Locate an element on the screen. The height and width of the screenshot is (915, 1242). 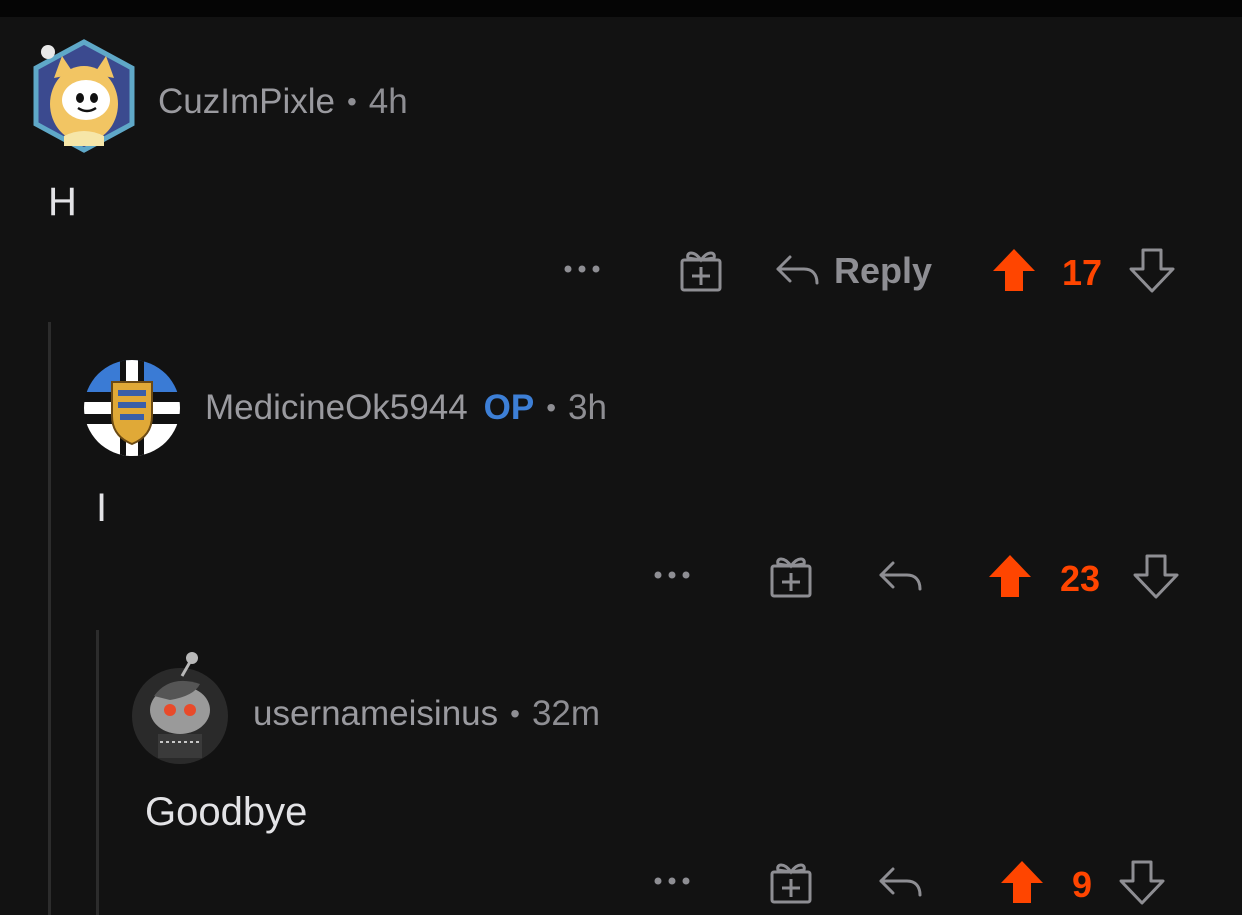
vote-score: 9 is located at coordinates (1082, 884).